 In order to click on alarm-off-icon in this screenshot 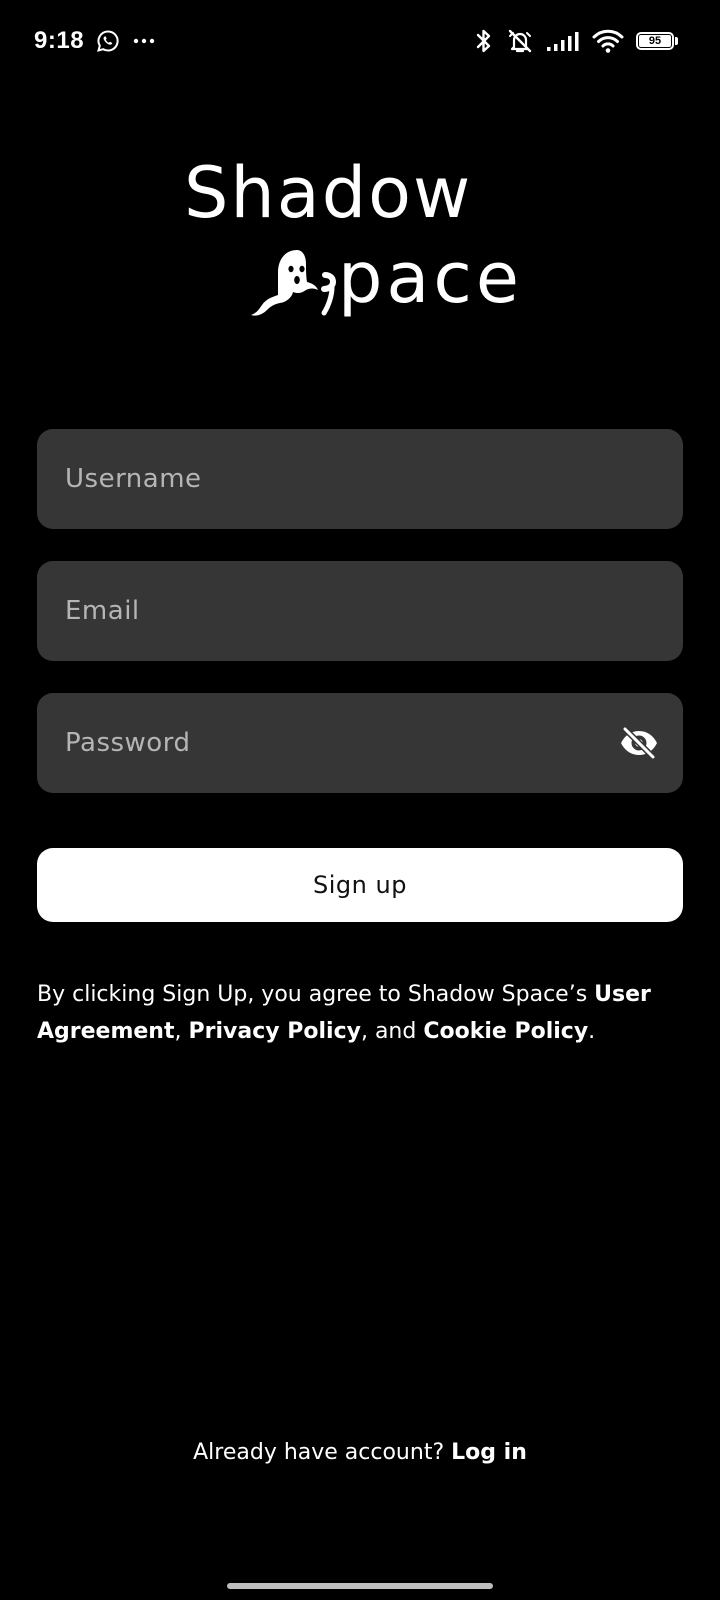, I will do `click(520, 41)`.